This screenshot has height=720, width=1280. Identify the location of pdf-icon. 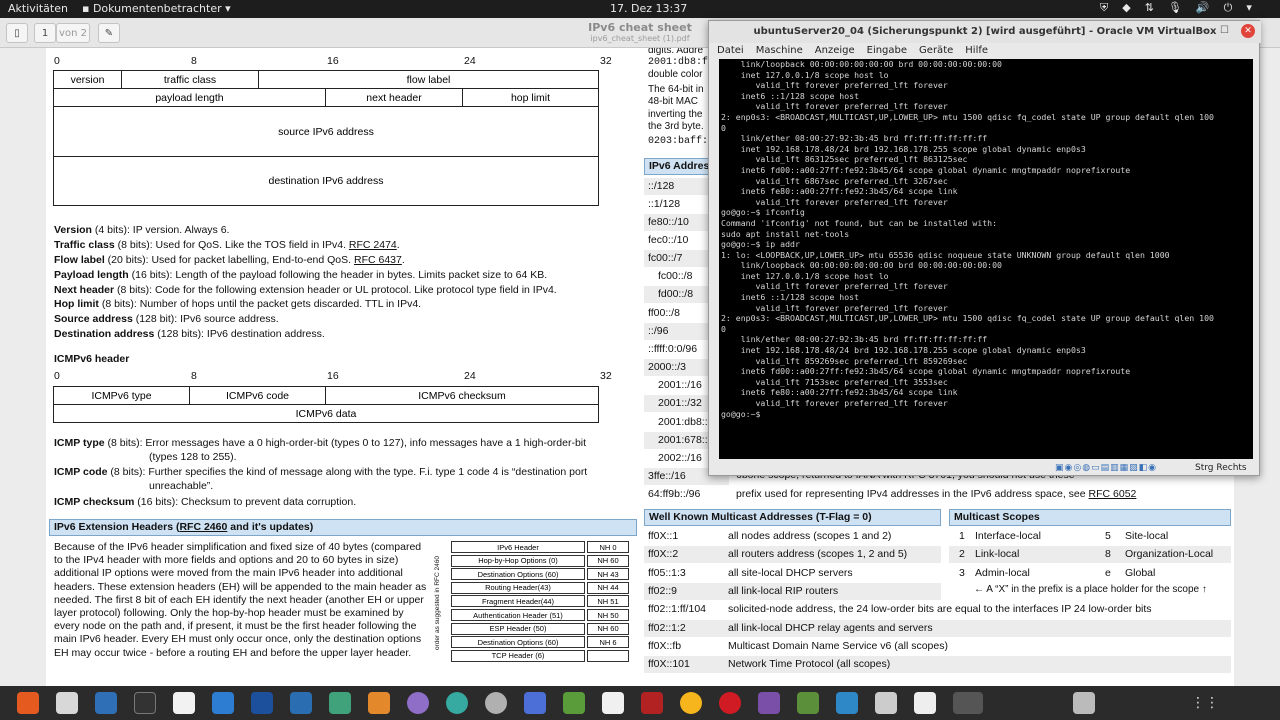
(925, 703).